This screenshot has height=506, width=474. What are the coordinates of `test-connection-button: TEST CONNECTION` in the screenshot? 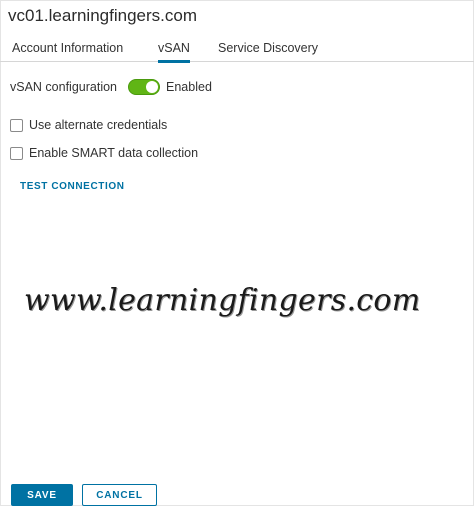 It's located at (72, 186).